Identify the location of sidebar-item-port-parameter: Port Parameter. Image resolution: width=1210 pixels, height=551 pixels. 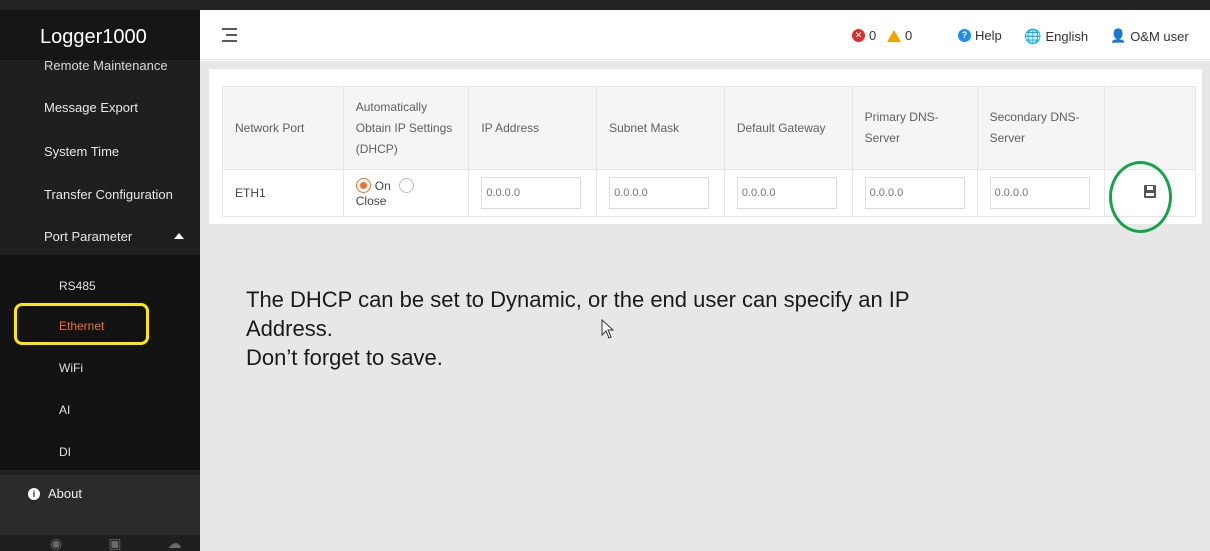
(100, 237).